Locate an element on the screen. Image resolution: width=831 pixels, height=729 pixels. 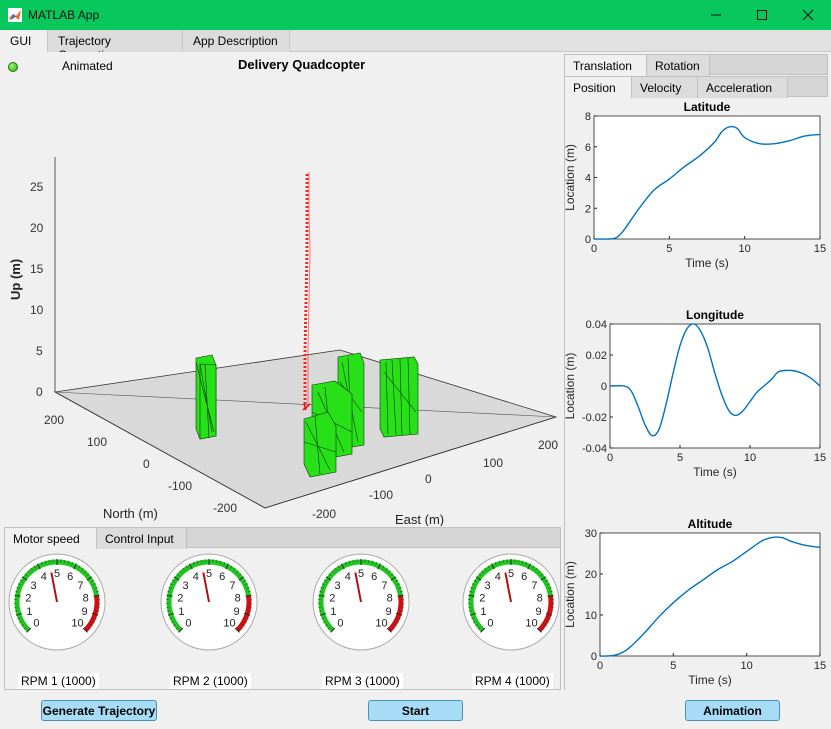
generate-trajectory-button: Generate Trajectory is located at coordinates (99, 710).